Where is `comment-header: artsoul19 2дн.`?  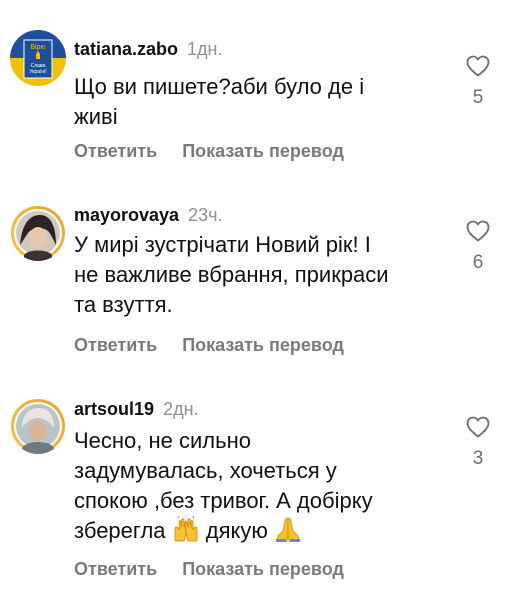 comment-header: artsoul19 2дн. is located at coordinates (136, 409).